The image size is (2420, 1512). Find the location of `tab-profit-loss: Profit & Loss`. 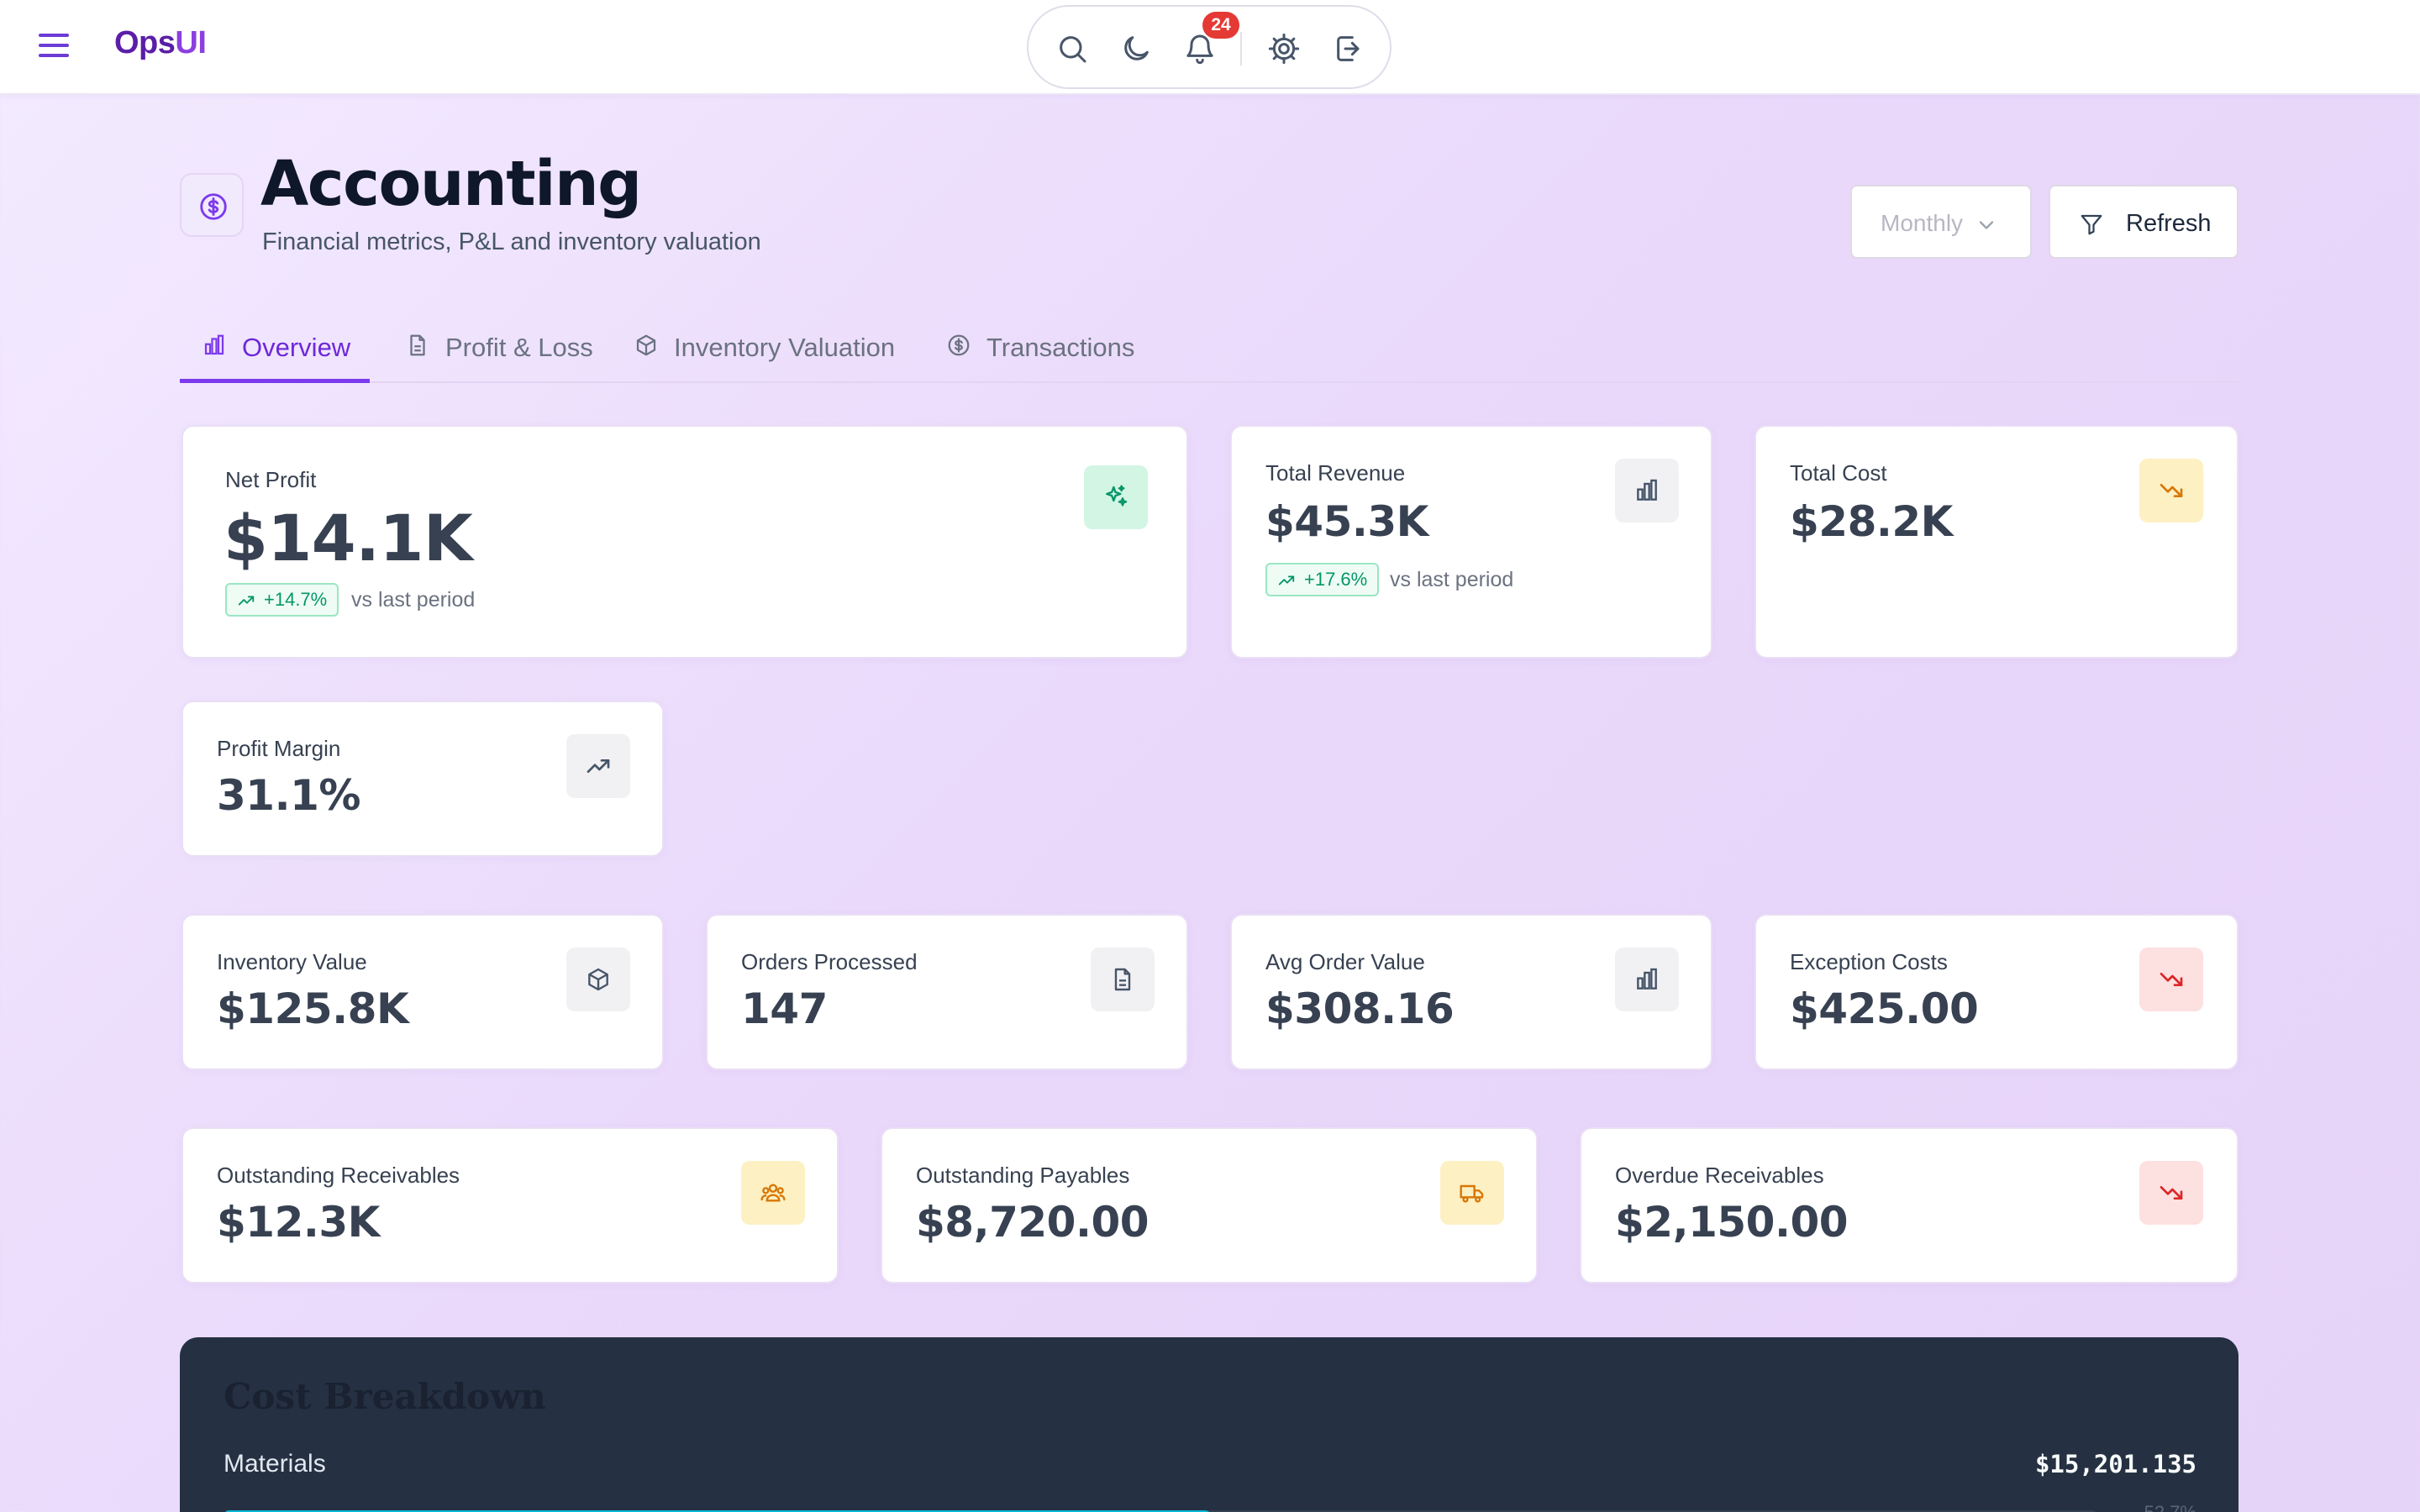

tab-profit-loss: Profit & Loss is located at coordinates (488, 354).